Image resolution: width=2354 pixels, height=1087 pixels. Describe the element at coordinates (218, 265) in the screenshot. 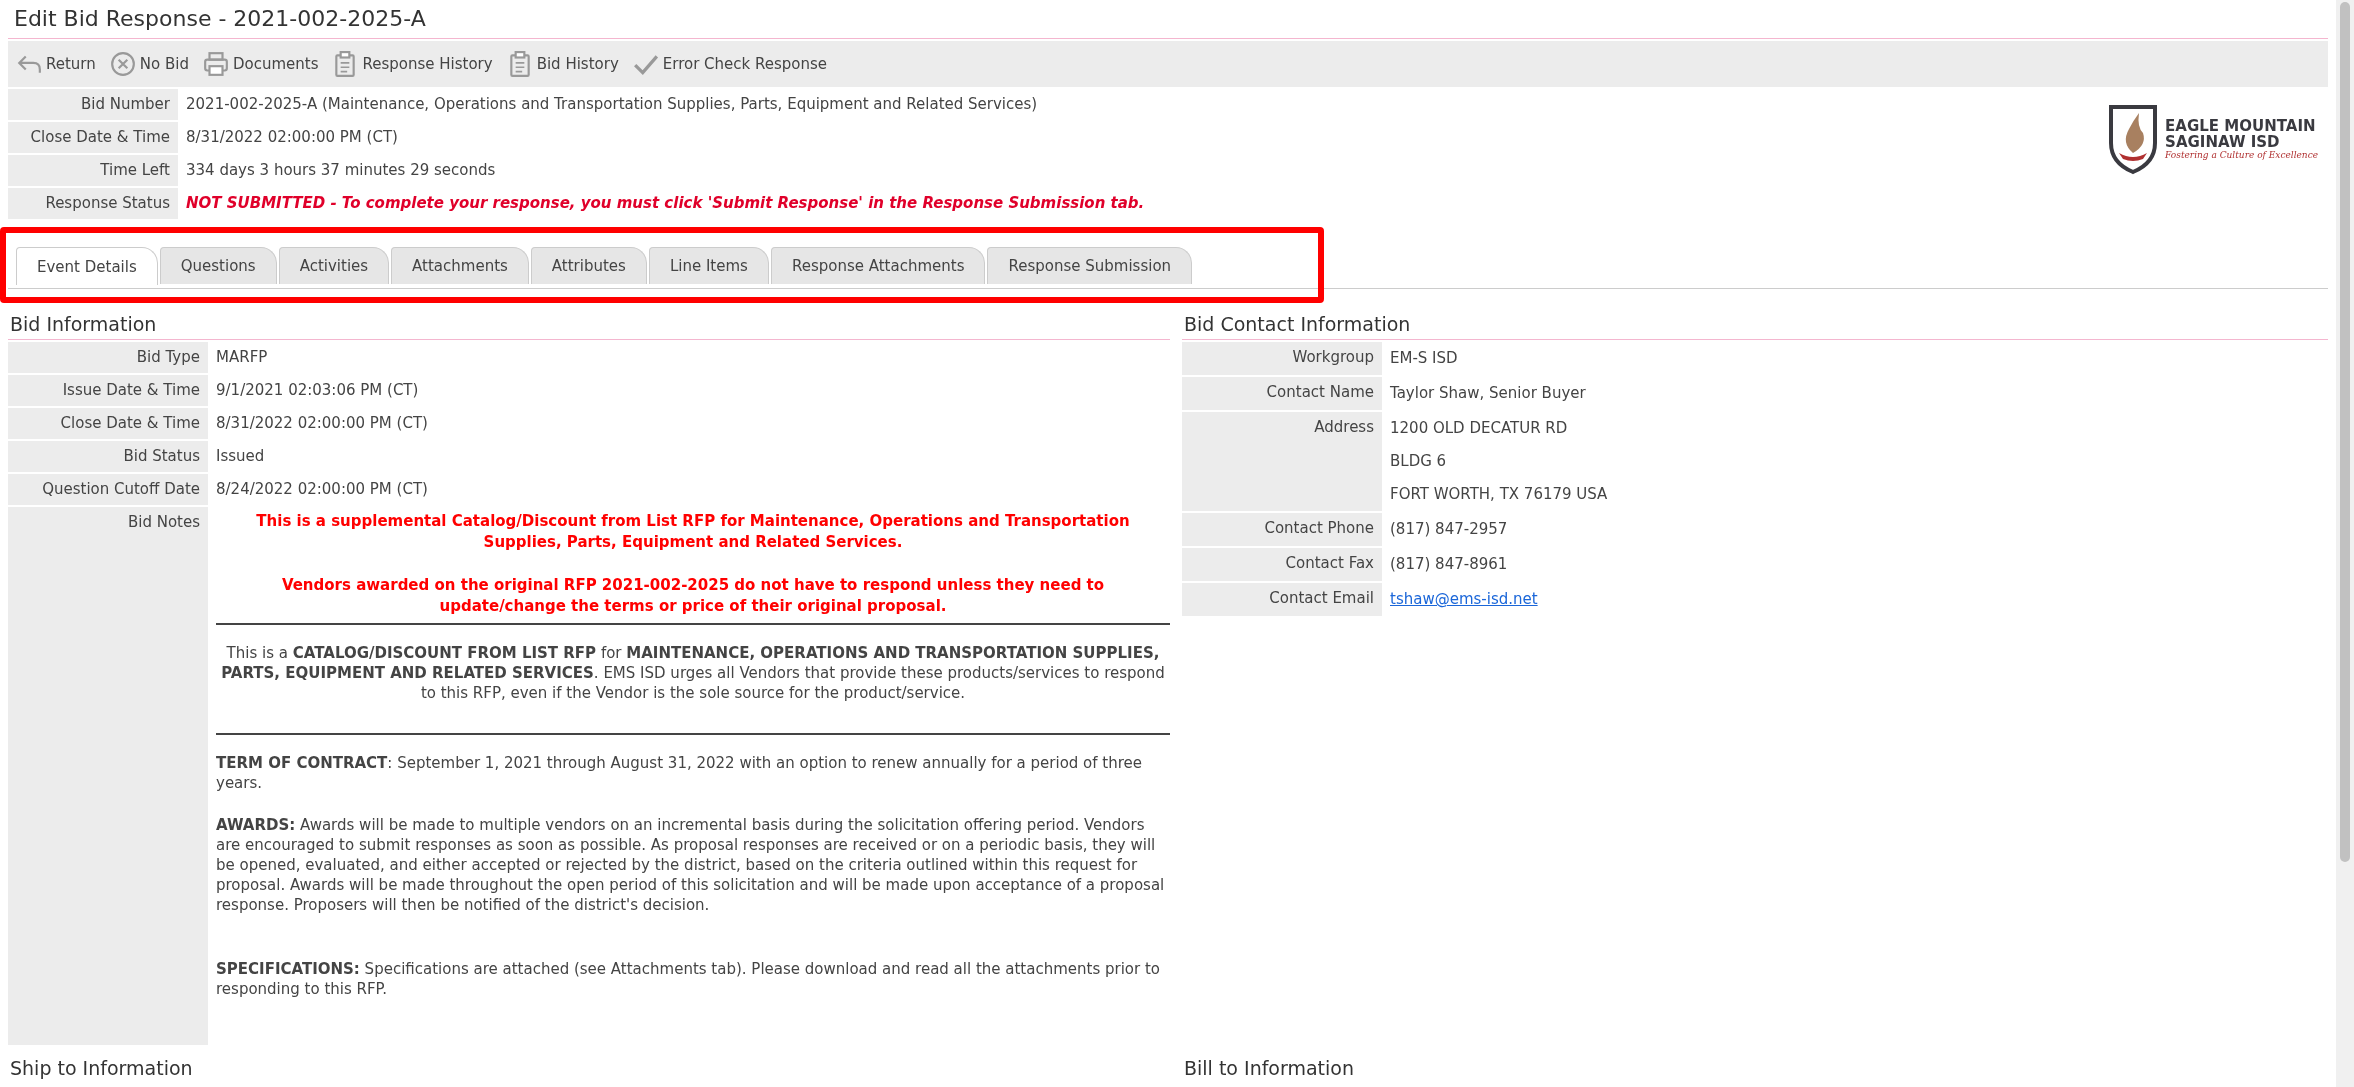

I see `tab: Questions` at that location.